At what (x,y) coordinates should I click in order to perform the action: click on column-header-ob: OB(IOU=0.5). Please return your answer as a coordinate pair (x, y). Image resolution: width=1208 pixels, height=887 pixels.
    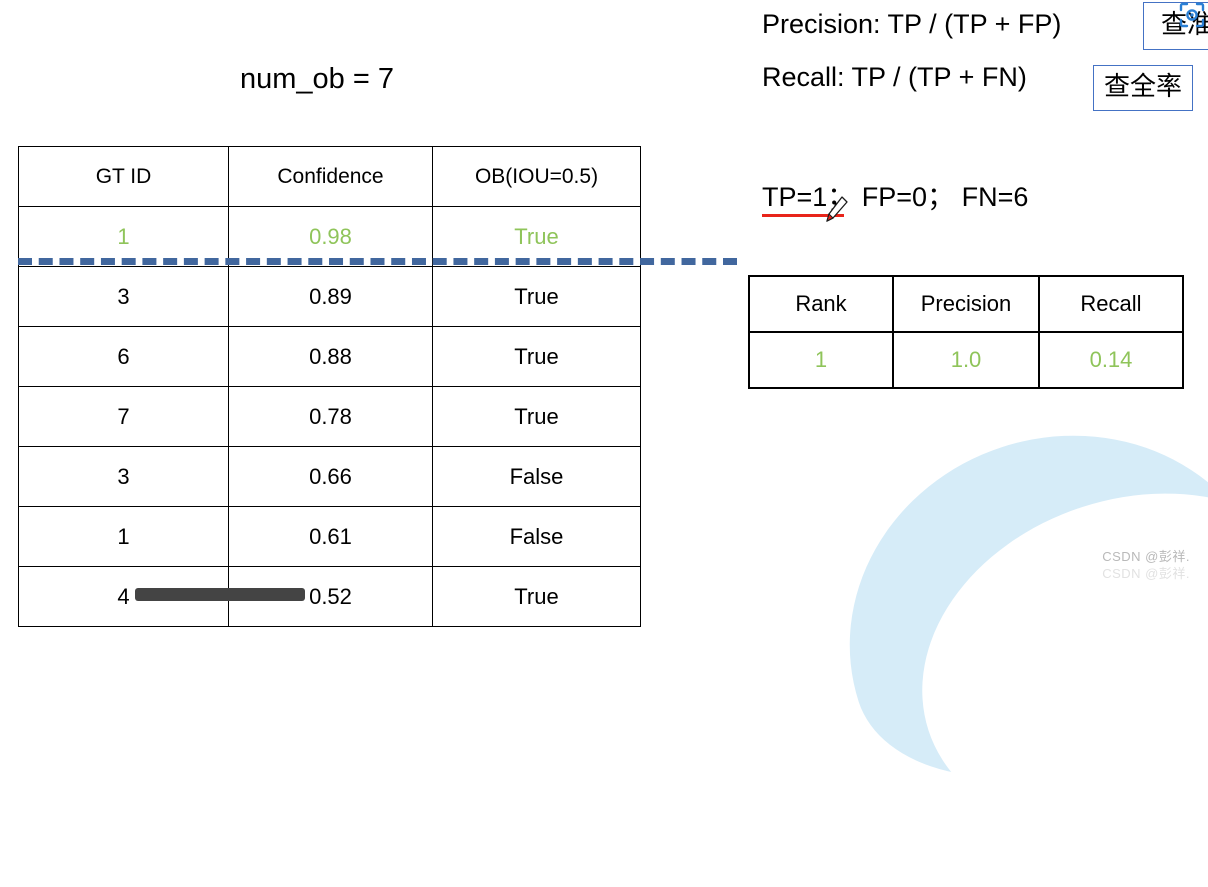
    Looking at the image, I should click on (536, 176).